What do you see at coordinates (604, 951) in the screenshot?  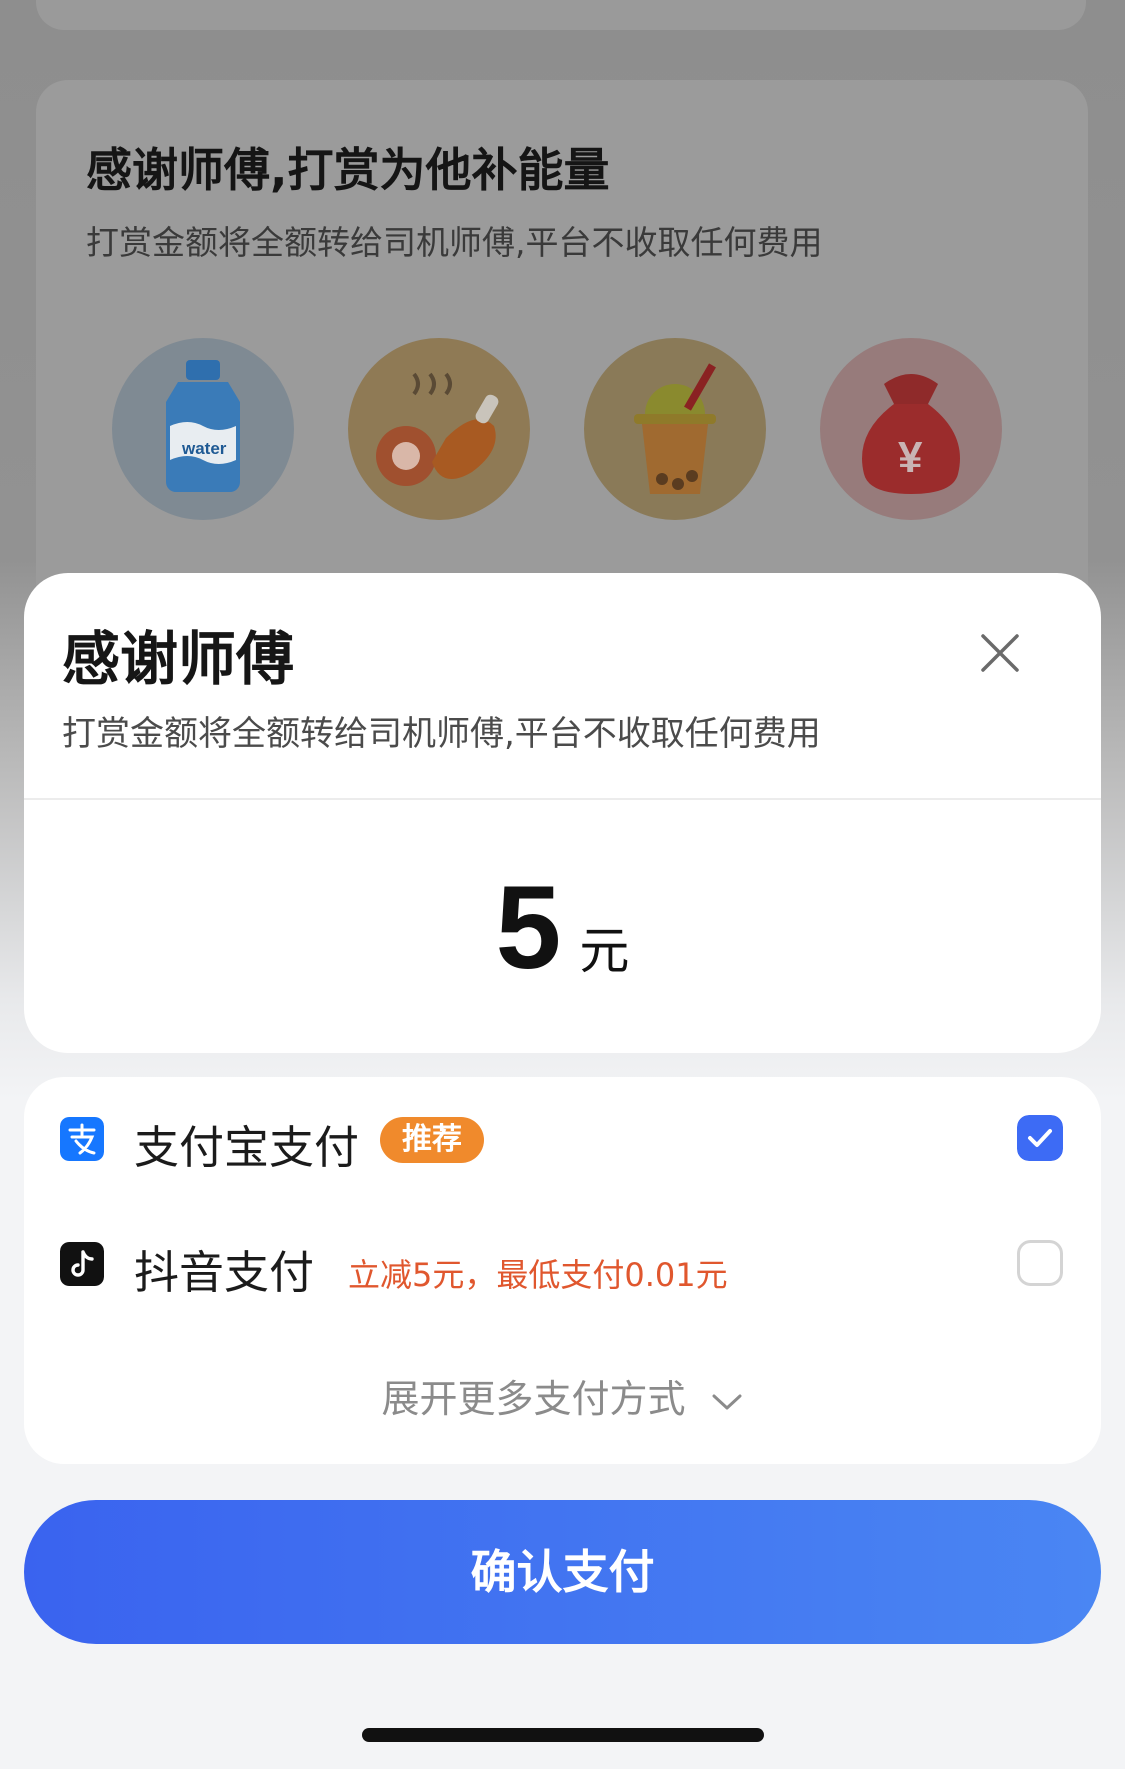 I see `amount-unit: 元` at bounding box center [604, 951].